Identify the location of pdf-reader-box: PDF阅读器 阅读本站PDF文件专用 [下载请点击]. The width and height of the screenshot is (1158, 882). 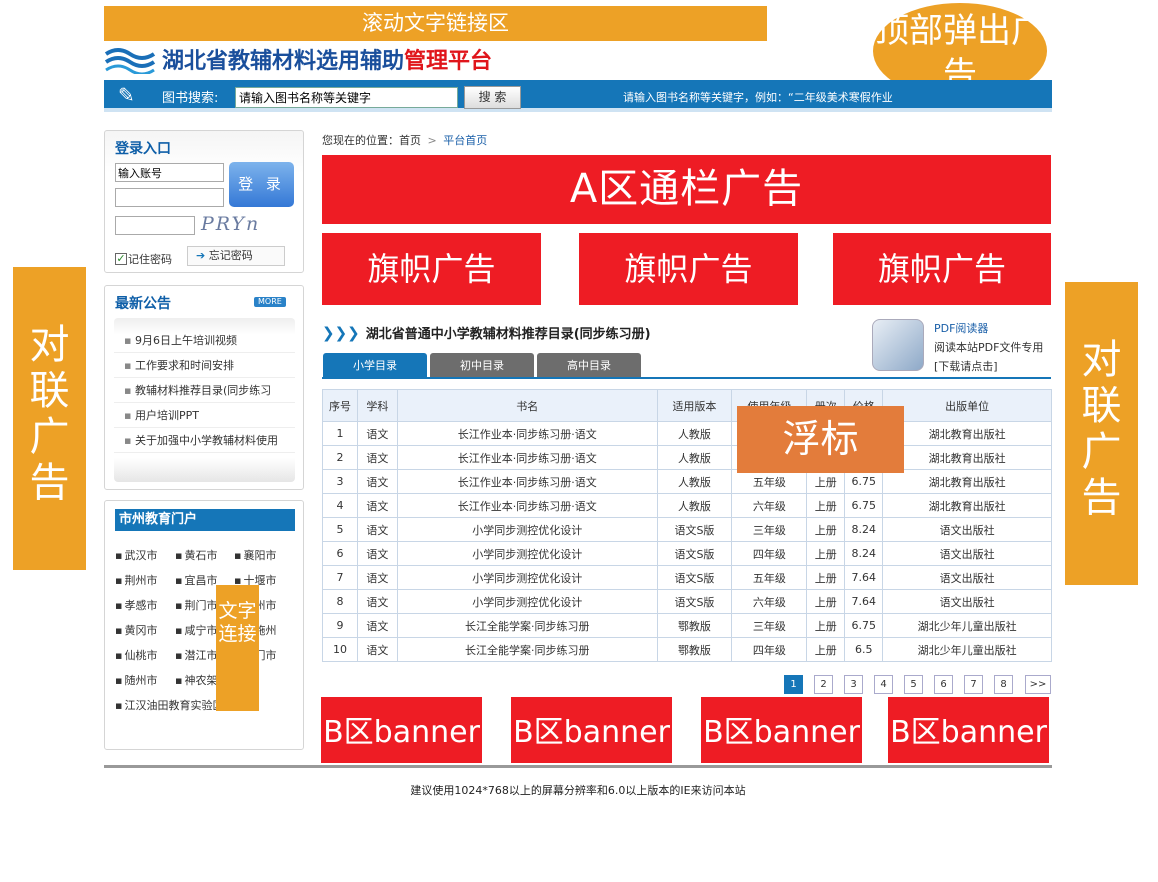
(961, 347).